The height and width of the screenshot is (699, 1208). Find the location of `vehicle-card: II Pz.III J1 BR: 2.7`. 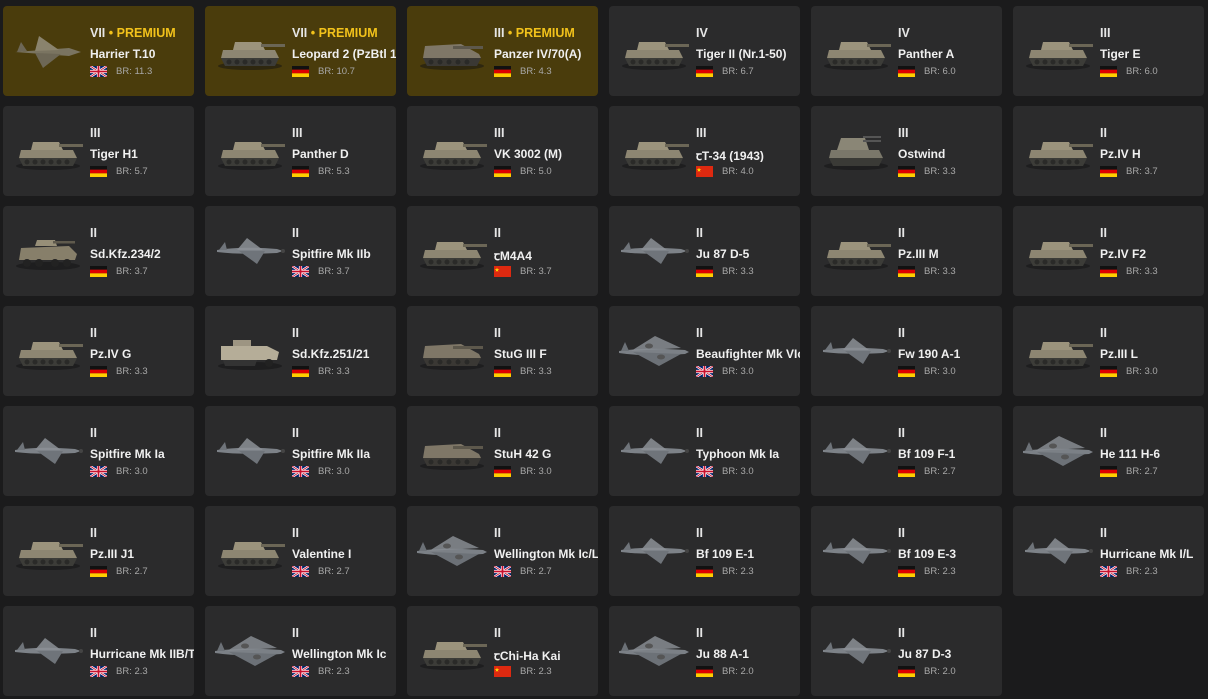

vehicle-card: II Pz.III J1 BR: 2.7 is located at coordinates (98, 551).